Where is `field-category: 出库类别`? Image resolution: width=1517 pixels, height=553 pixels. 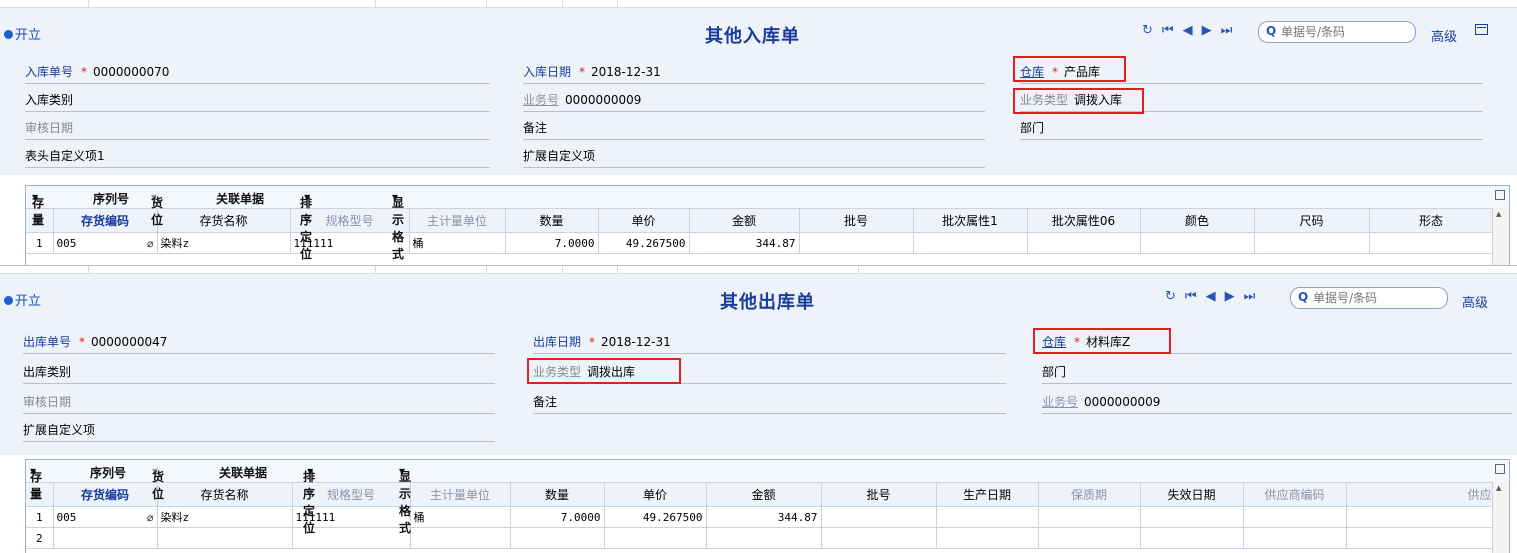 field-category: 出库类别 is located at coordinates (259, 373).